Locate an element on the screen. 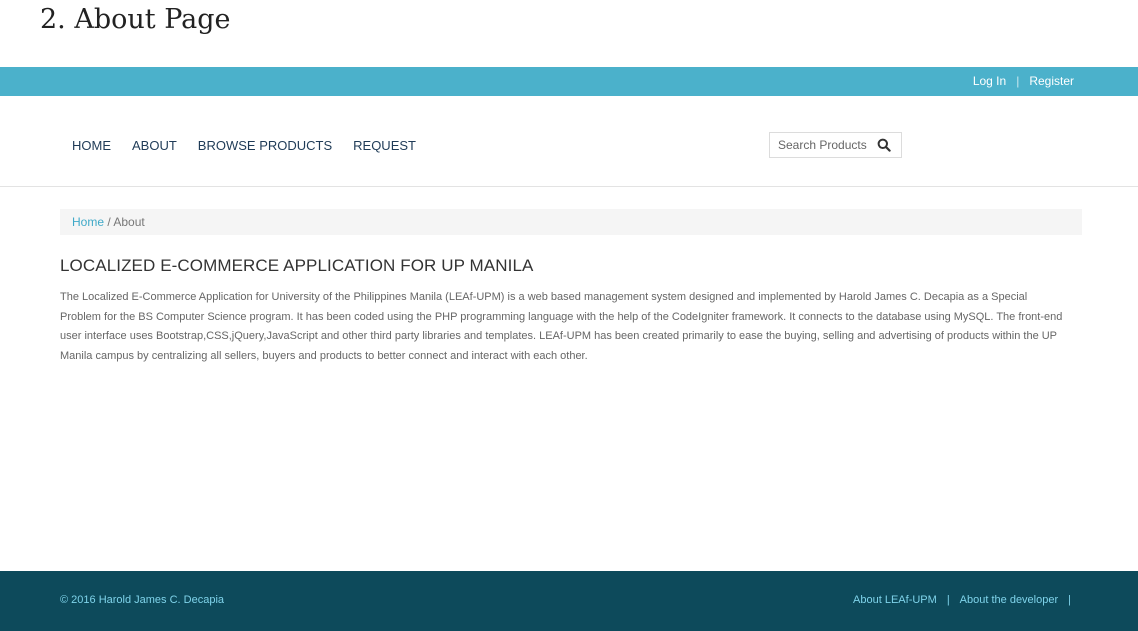 This screenshot has height=631, width=1138. document-caption: 2. About Page is located at coordinates (135, 19).